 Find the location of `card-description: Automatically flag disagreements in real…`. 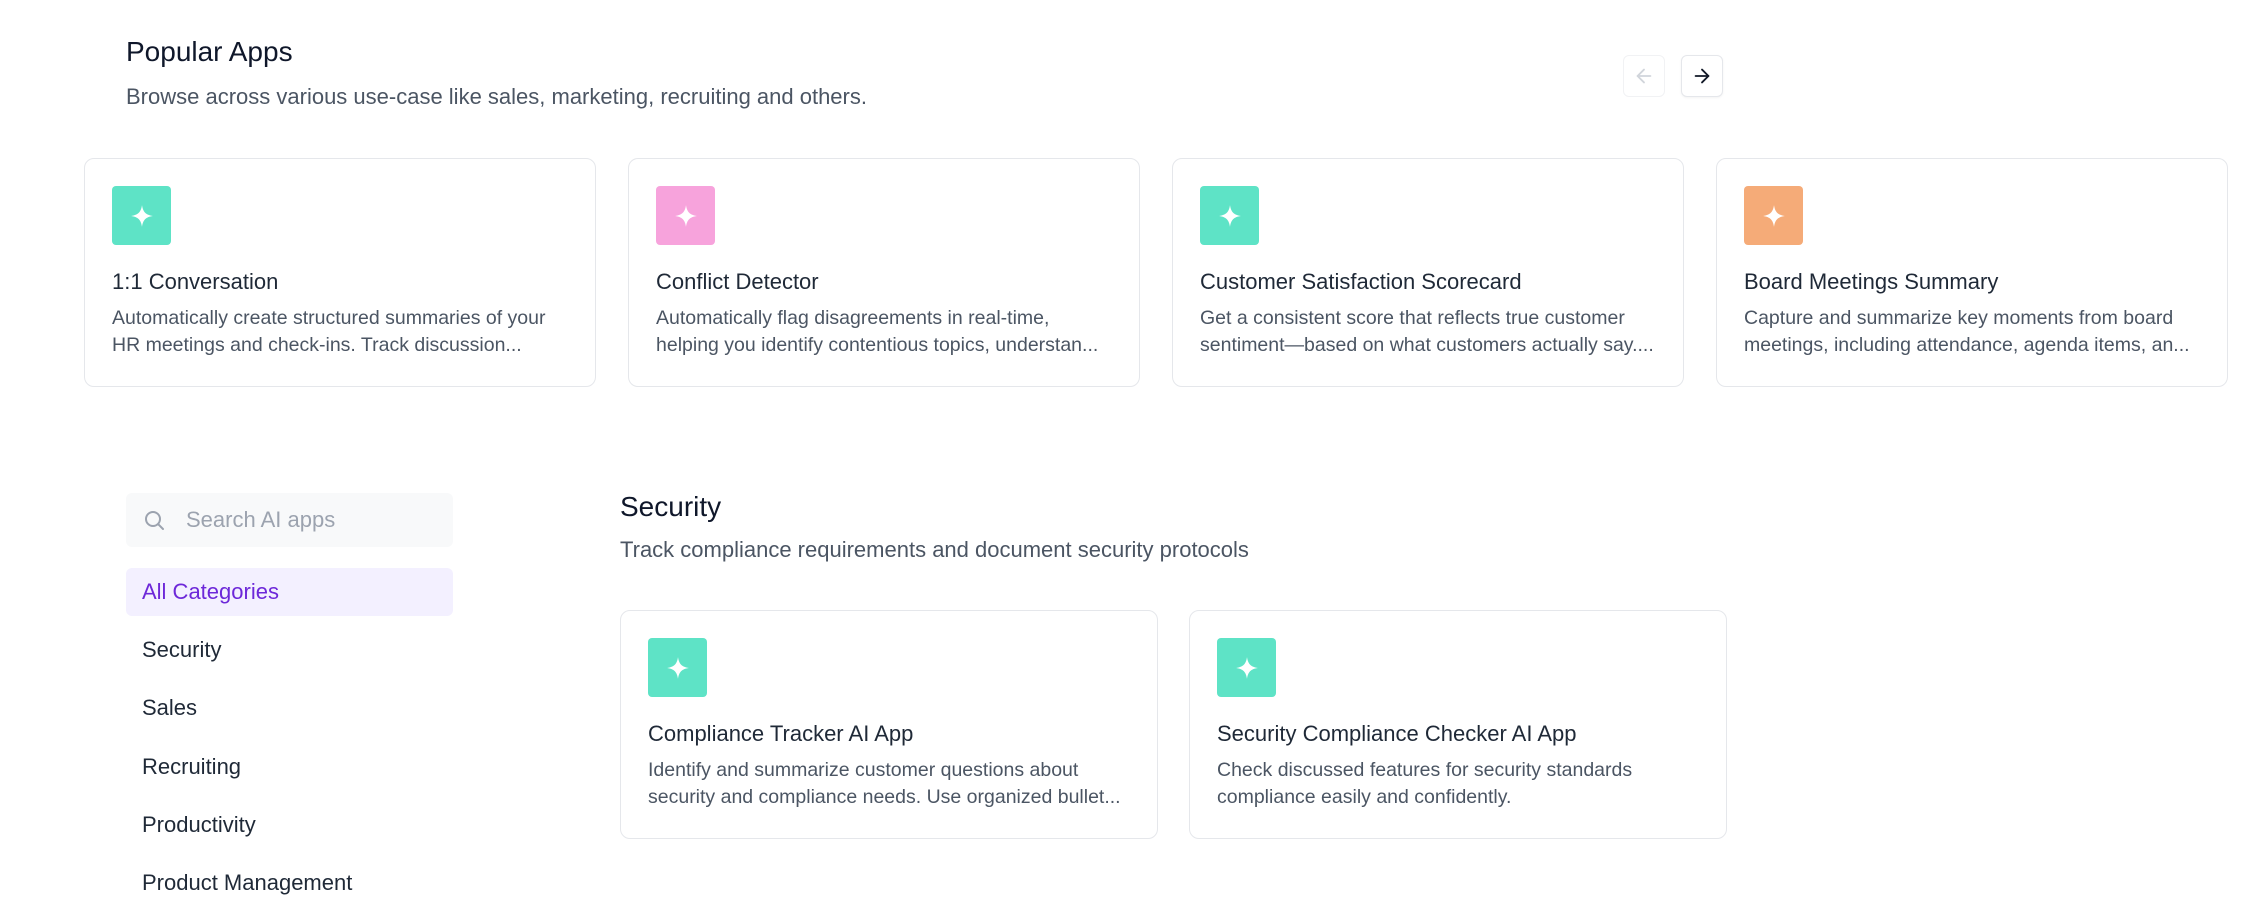

card-description: Automatically flag disagreements in real… is located at coordinates (877, 331).